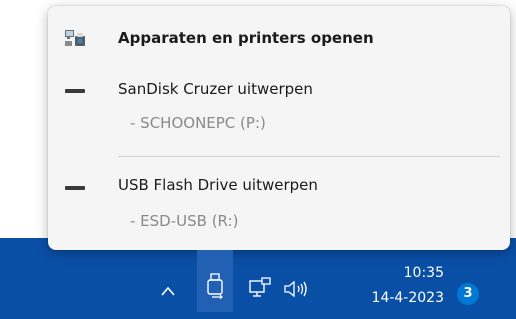 This screenshot has width=516, height=319. What do you see at coordinates (392, 298) in the screenshot?
I see `clock-date: 14-4-2023` at bounding box center [392, 298].